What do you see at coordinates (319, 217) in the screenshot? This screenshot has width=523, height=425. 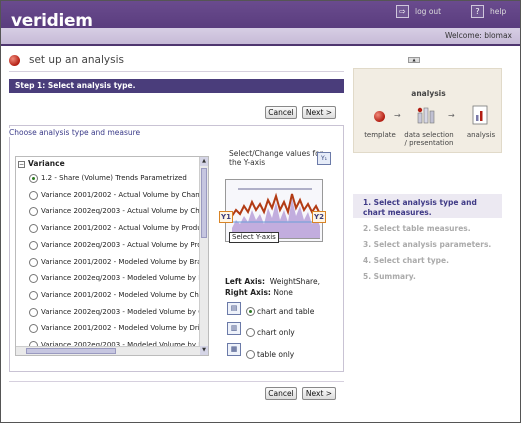 I see `y2-tag: Y2` at bounding box center [319, 217].